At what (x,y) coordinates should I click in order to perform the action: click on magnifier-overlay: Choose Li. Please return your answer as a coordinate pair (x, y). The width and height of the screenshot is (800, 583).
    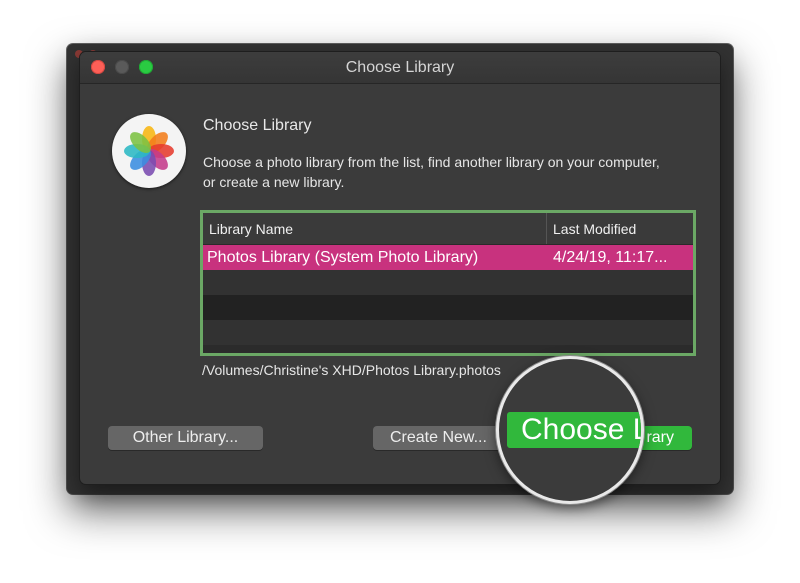
    Looking at the image, I should click on (570, 430).